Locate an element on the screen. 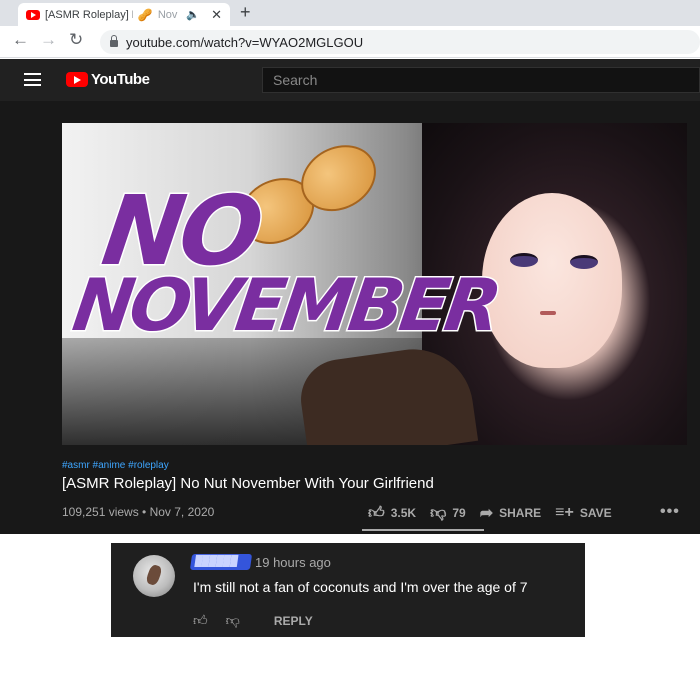 This screenshot has width=700, height=697. browser-tab: [ASMR Roleplay] No 🥜 Nov 🔈 ✕ is located at coordinates (124, 14).